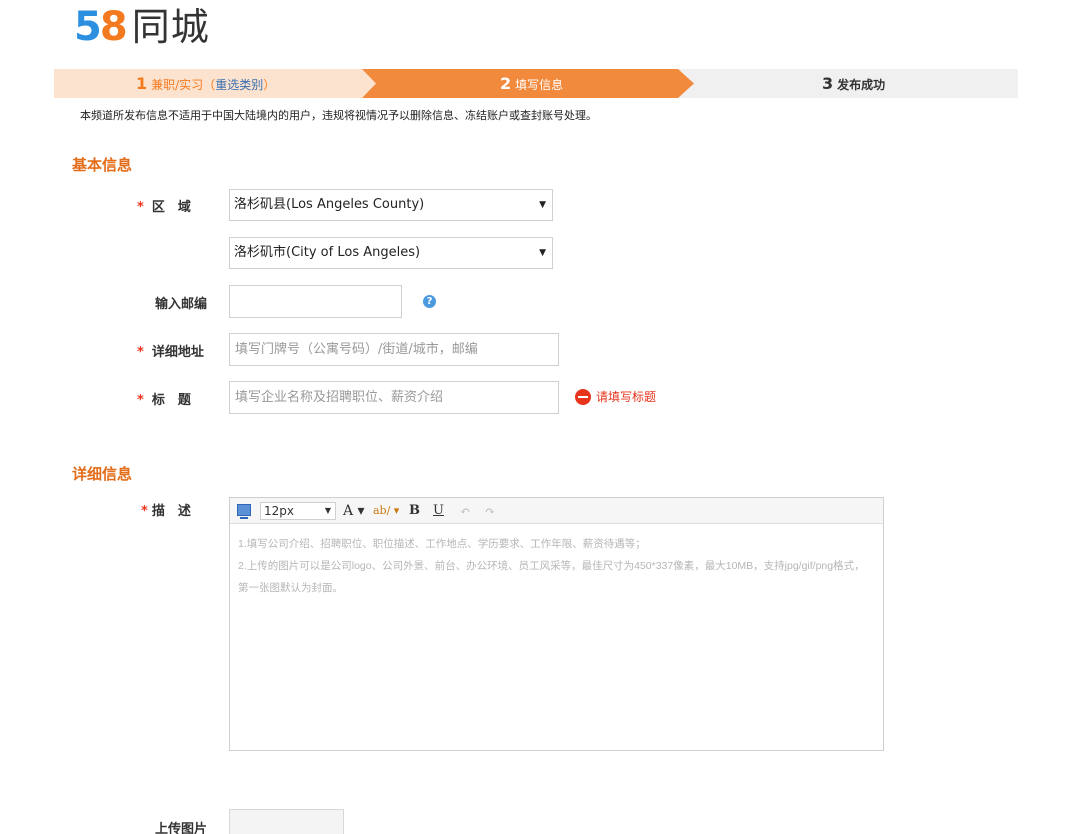 The height and width of the screenshot is (834, 1080). What do you see at coordinates (556, 511) in the screenshot?
I see `editor-toolbar: 12px ▼ A ▾ ab/ ▾ B U ↶ ↷` at bounding box center [556, 511].